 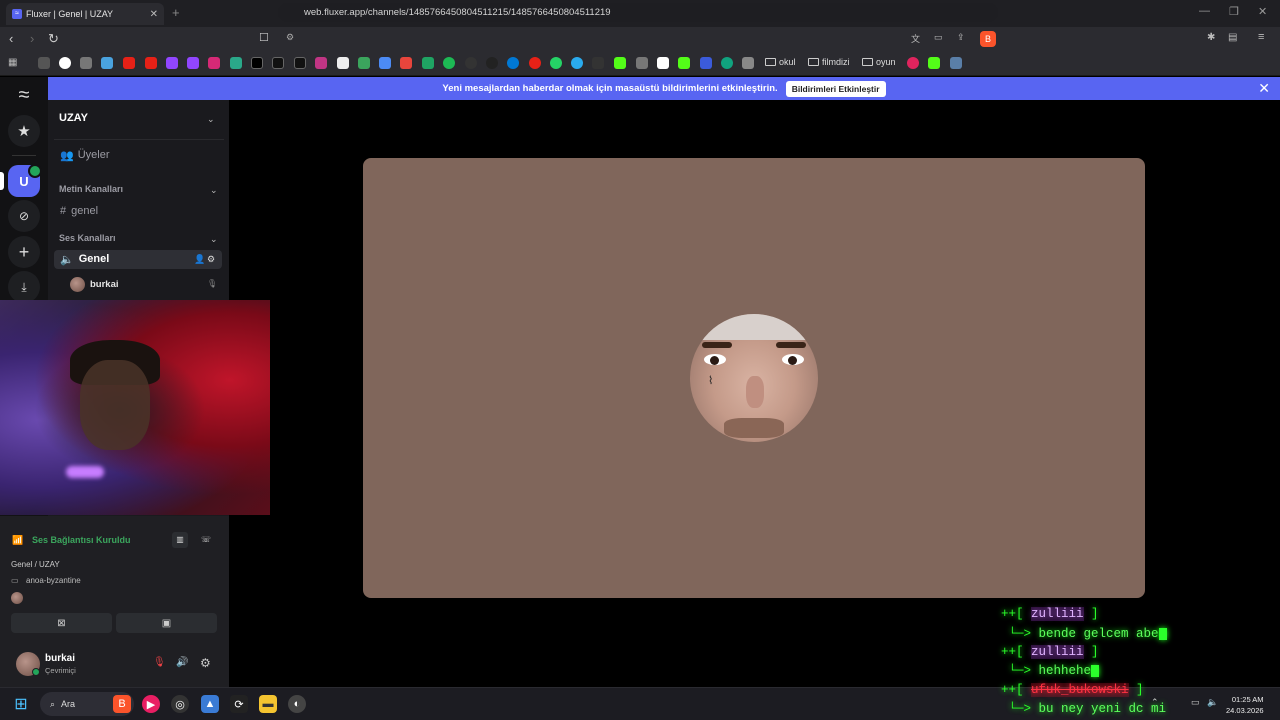 I want to click on share-icon: ⇪, so click(x=961, y=37).